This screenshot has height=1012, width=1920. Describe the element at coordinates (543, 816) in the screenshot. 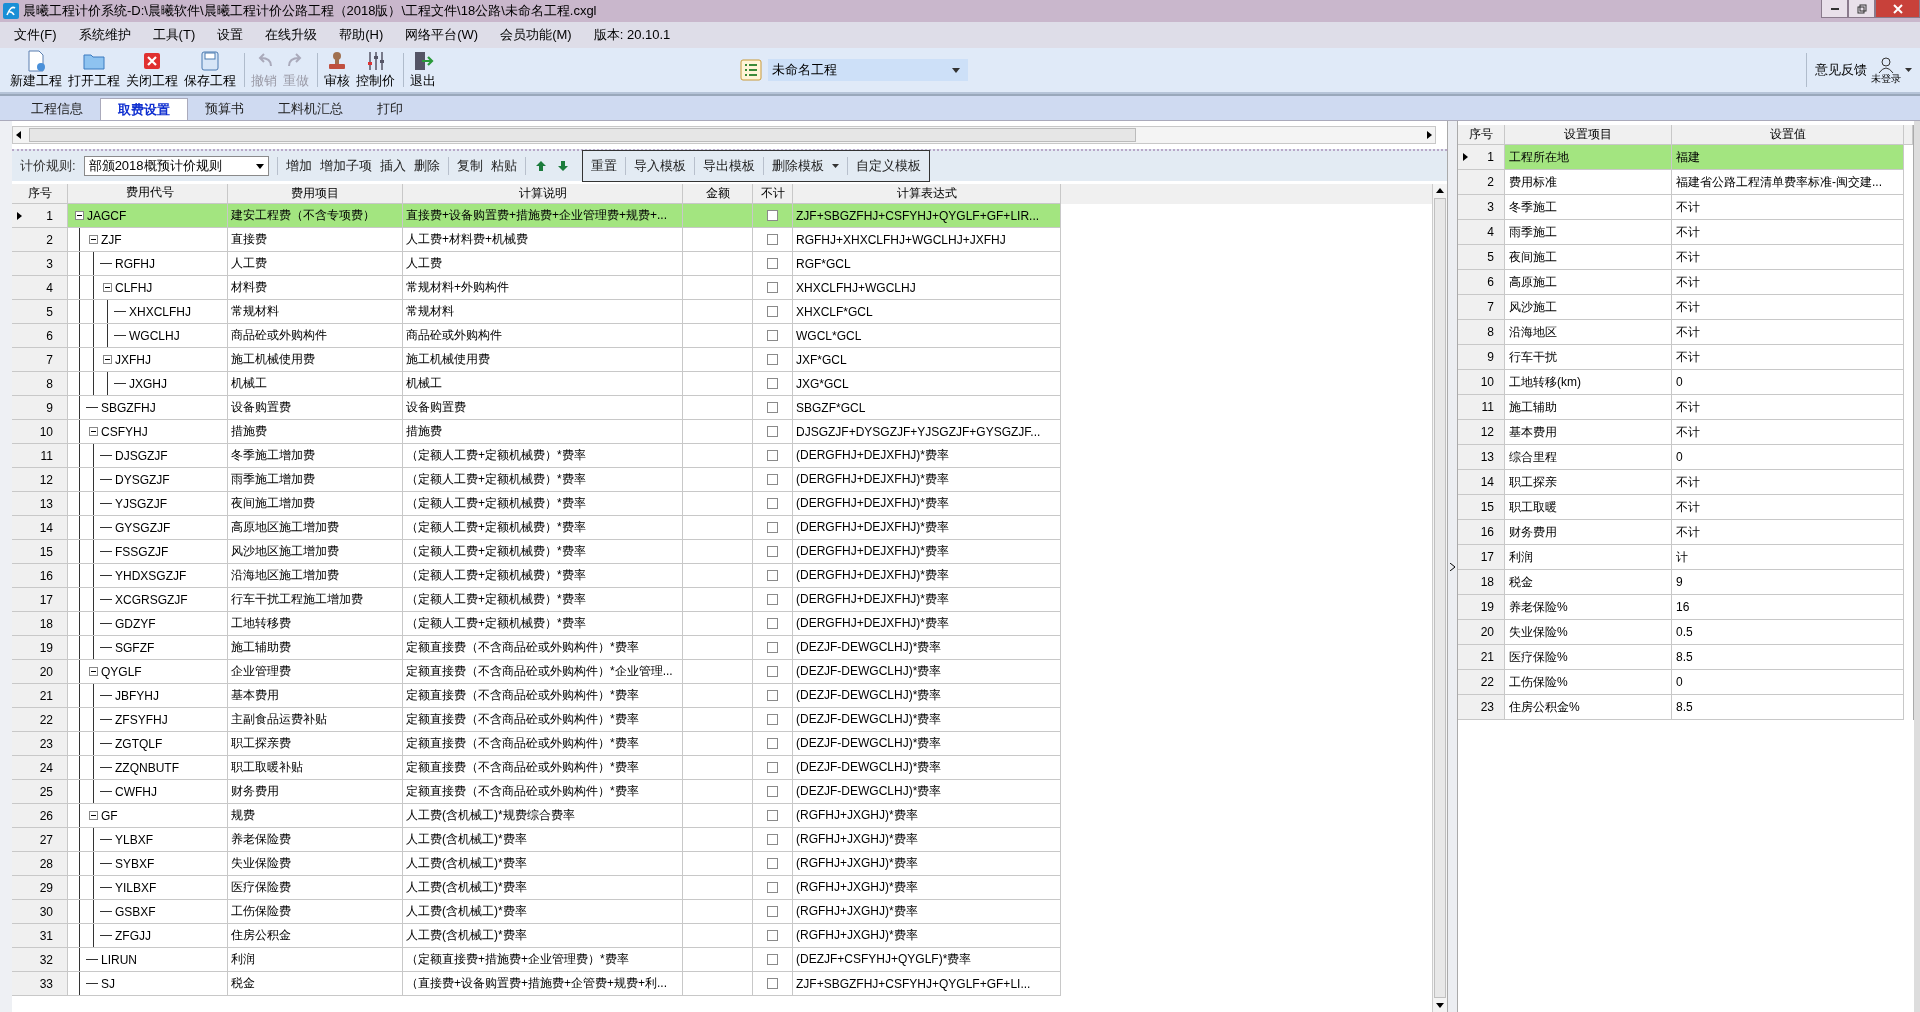

I see `table-cell: 人工费(含机械工)*规费综合费率` at that location.